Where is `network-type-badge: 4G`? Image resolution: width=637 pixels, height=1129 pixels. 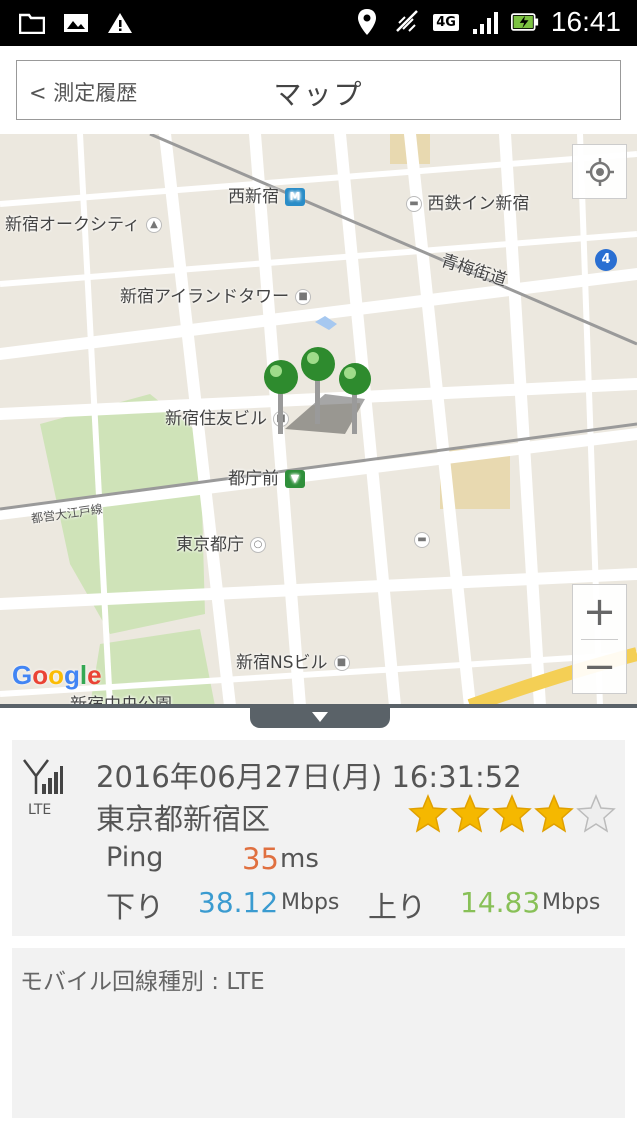 network-type-badge: 4G is located at coordinates (446, 22).